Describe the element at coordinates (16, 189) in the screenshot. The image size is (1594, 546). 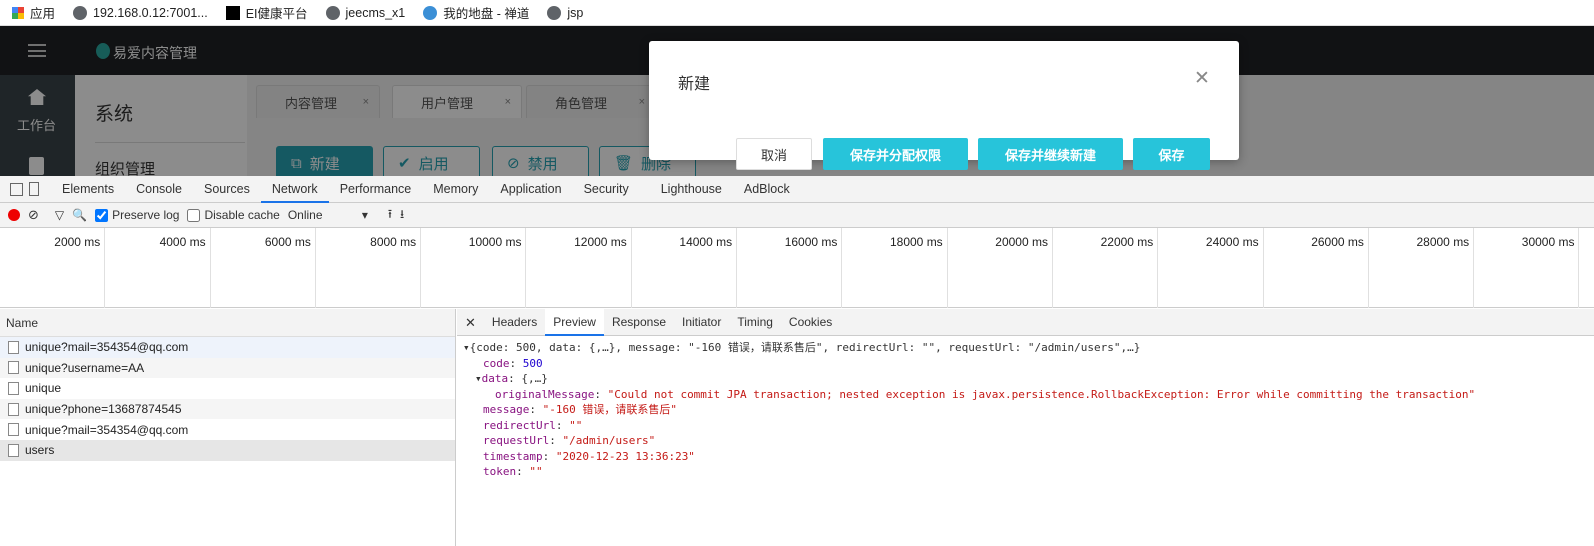
I see `inspect-icon` at that location.